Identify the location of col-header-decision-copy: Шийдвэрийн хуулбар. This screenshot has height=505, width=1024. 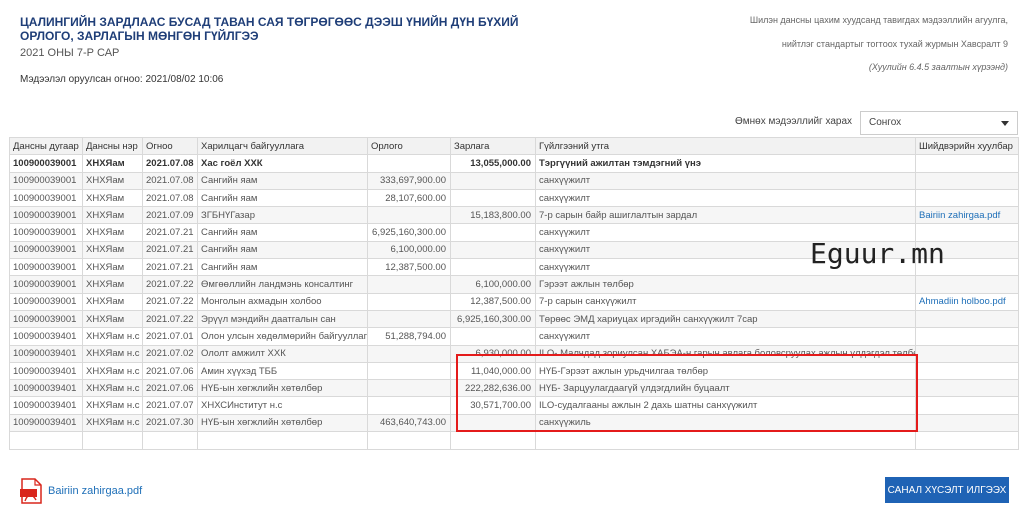
(967, 146).